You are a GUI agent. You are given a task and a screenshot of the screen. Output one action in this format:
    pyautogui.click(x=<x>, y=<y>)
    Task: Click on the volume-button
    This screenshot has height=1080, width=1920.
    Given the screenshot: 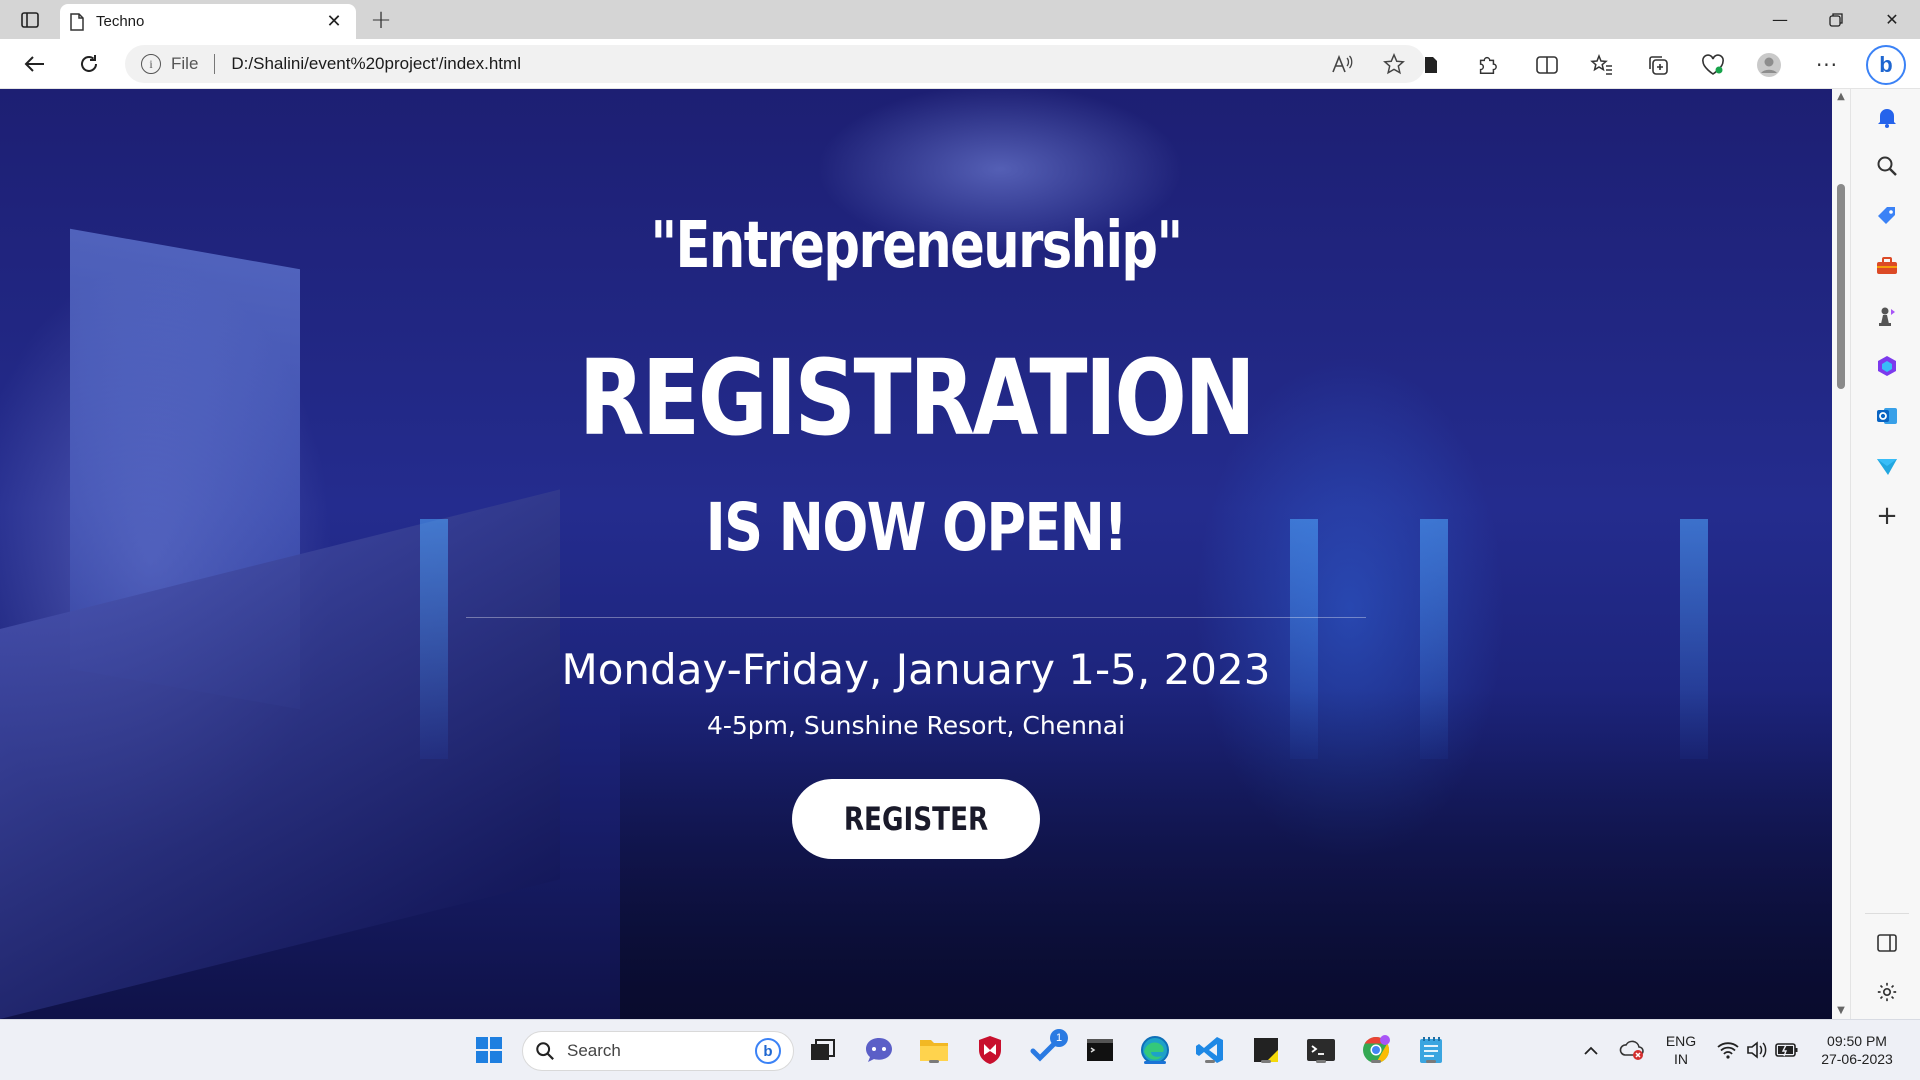 What is the action you would take?
    pyautogui.click(x=1757, y=1050)
    